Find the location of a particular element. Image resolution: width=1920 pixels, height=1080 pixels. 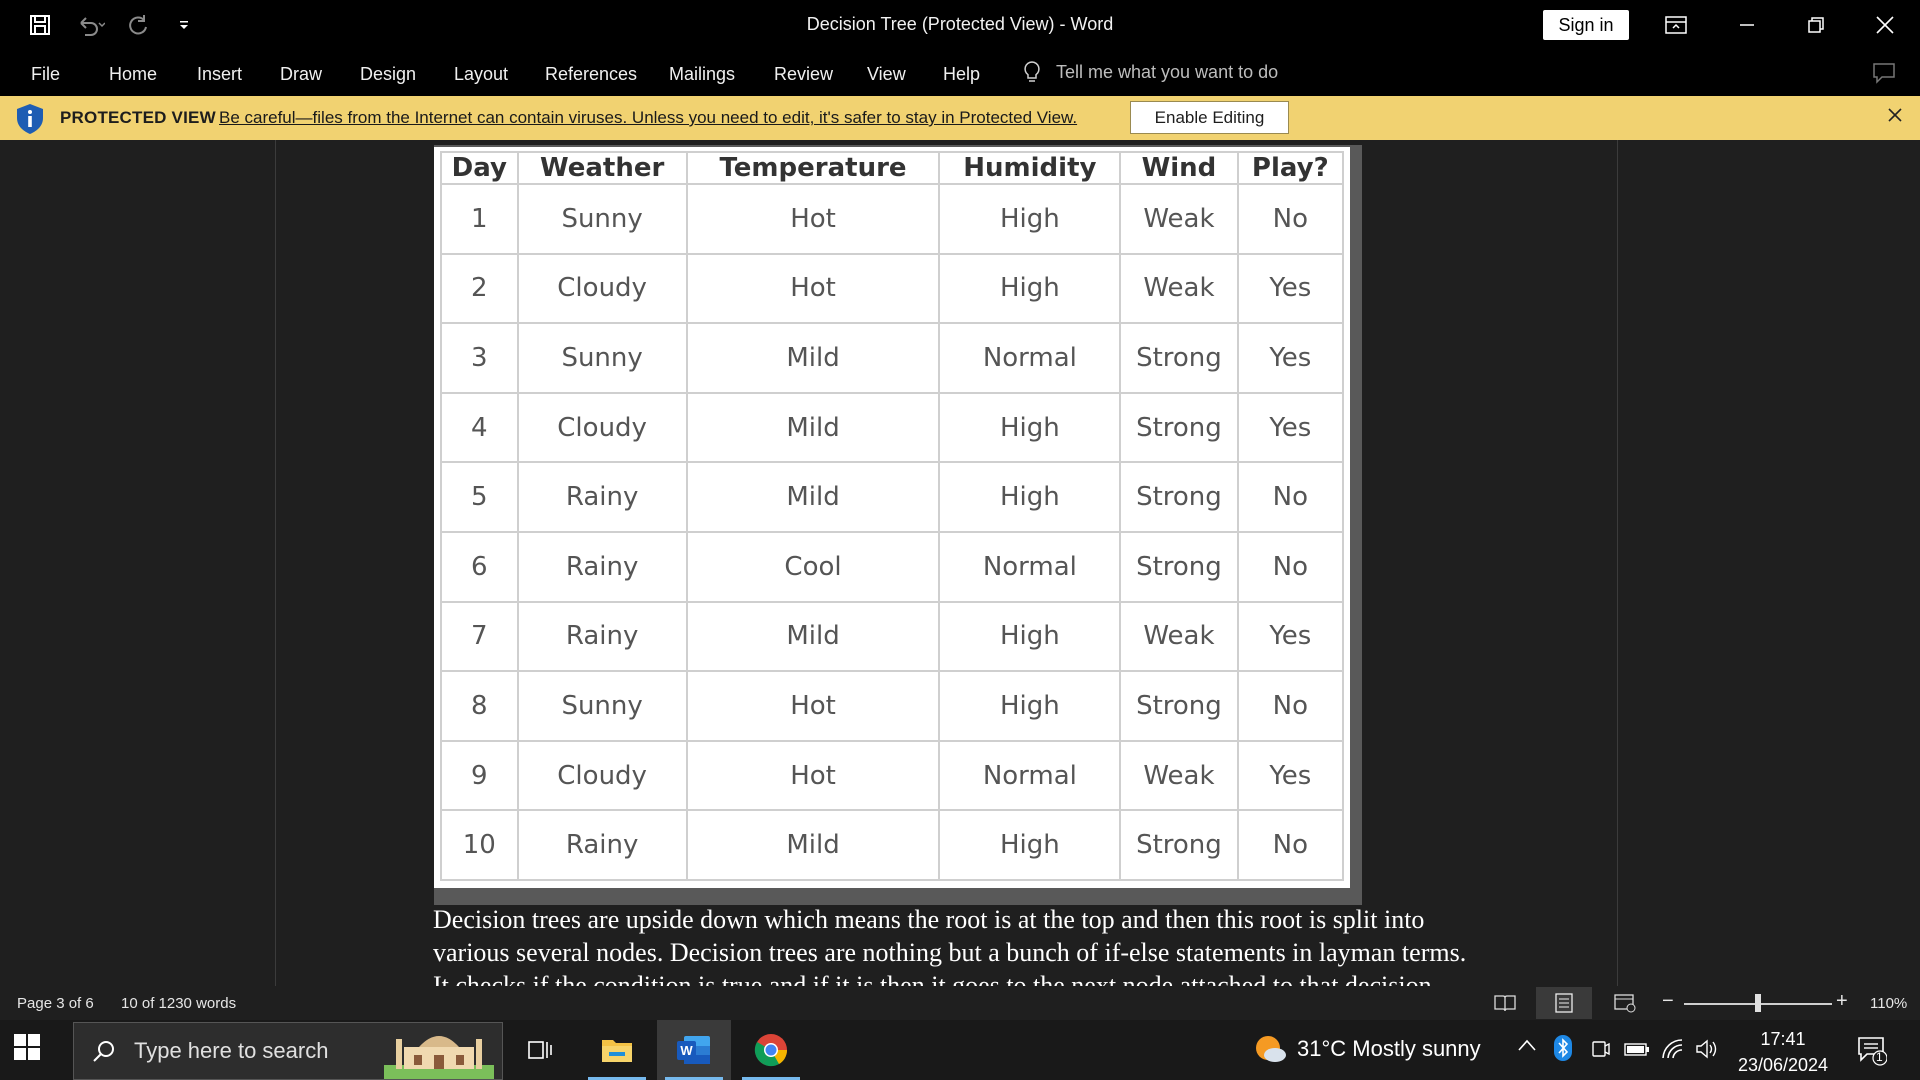

battery-icon is located at coordinates (1637, 1051).